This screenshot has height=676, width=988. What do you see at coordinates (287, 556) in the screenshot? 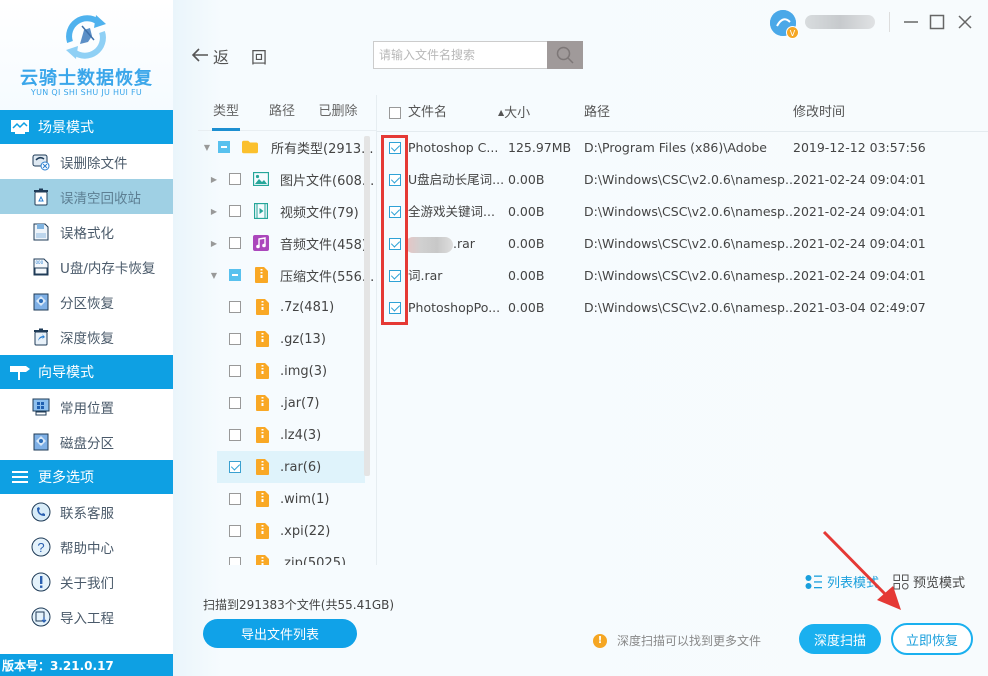
I see `tree-item: .zip(5025)` at bounding box center [287, 556].